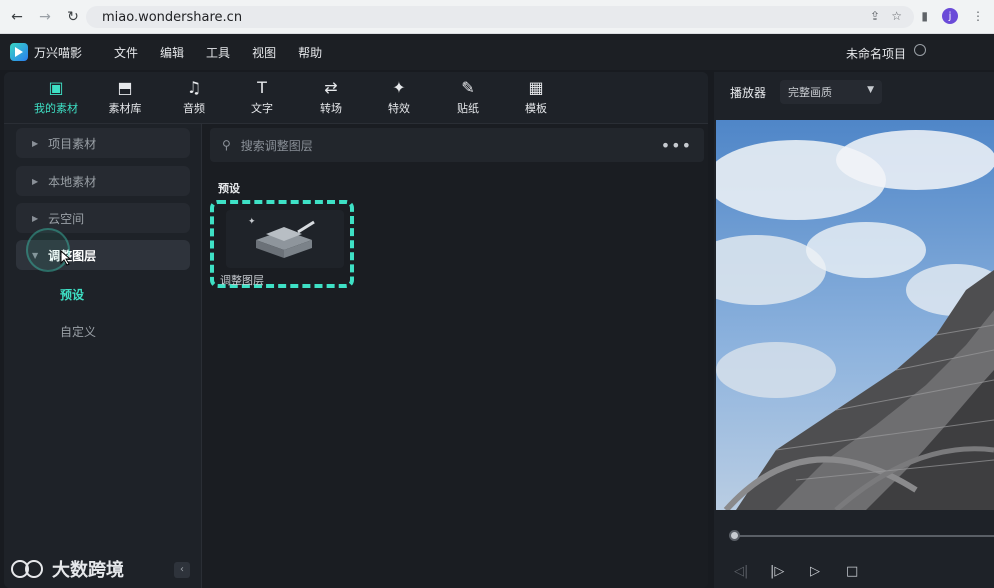 The width and height of the screenshot is (994, 588). What do you see at coordinates (78, 331) in the screenshot?
I see `sidebar-subitem-custom: 自定义` at bounding box center [78, 331].